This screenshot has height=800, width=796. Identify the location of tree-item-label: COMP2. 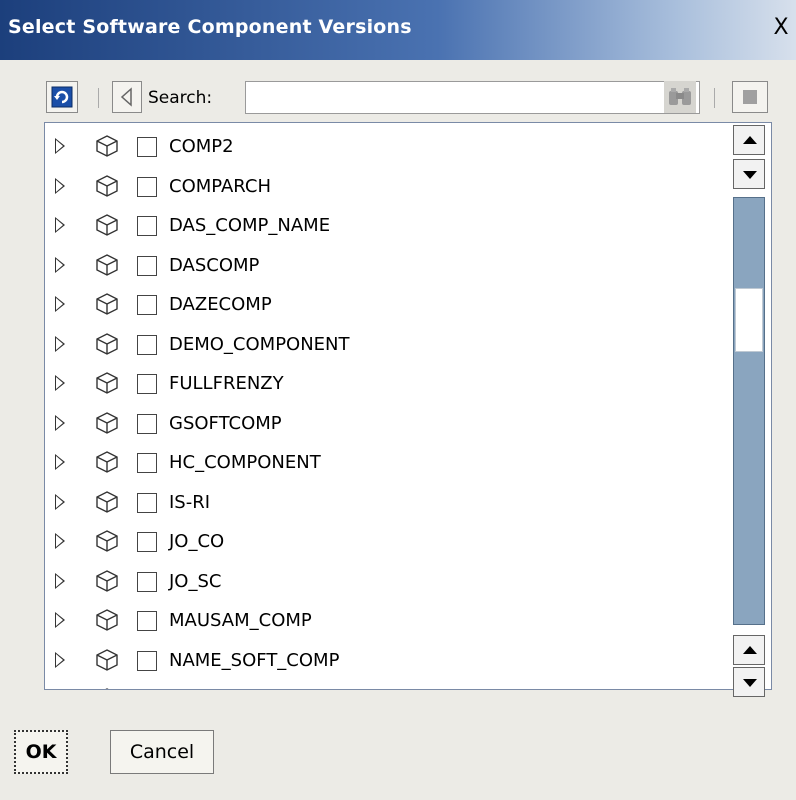
(201, 146).